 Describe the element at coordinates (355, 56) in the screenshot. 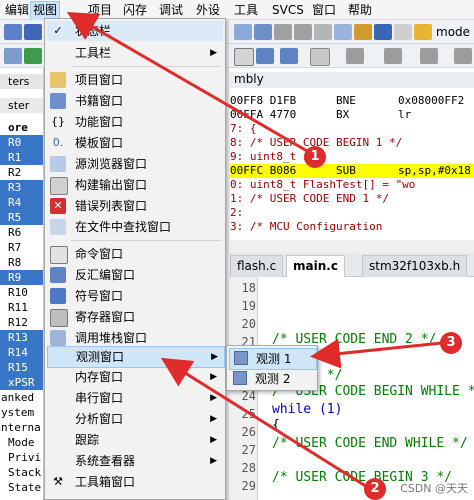

I see `watch-window-icon` at that location.